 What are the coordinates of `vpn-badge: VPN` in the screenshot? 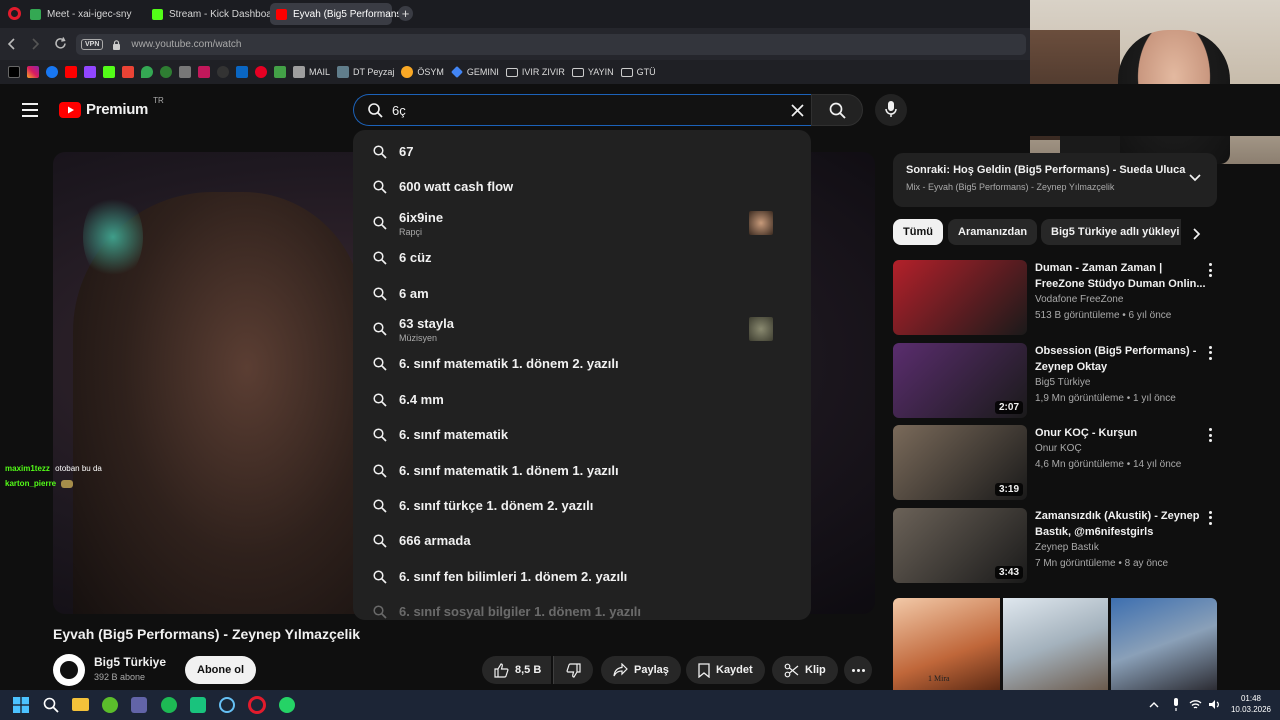 It's located at (92, 44).